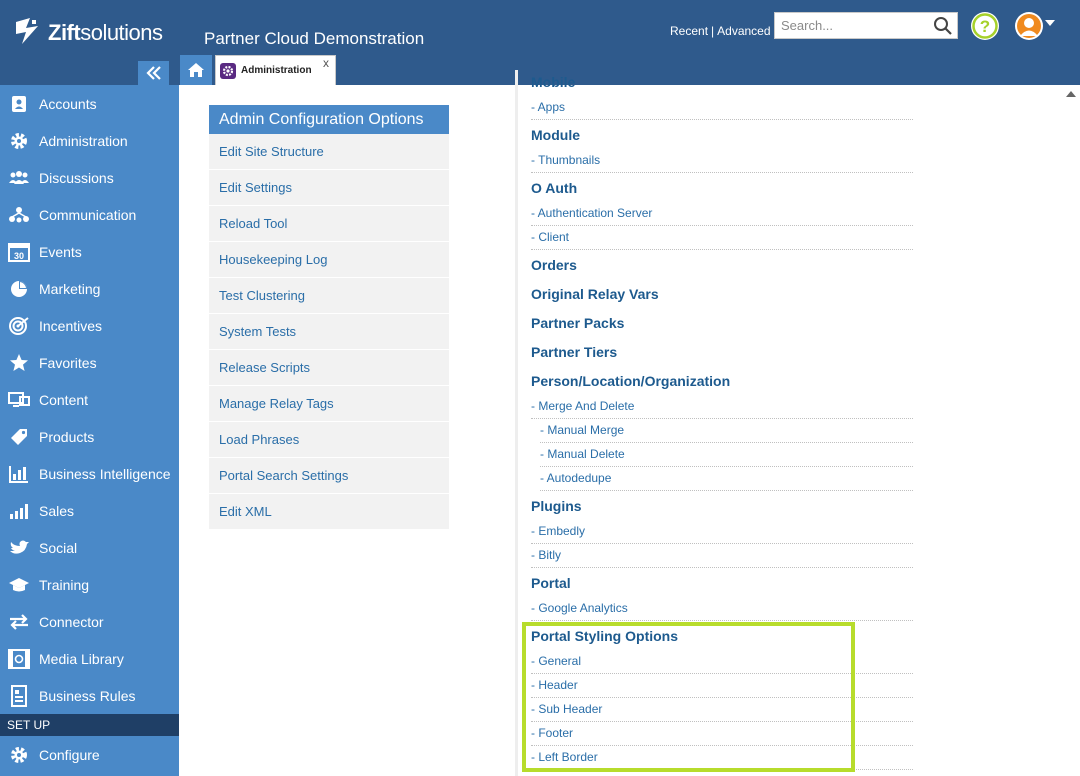 The image size is (1080, 776). Describe the element at coordinates (943, 26) in the screenshot. I see `search-icon` at that location.